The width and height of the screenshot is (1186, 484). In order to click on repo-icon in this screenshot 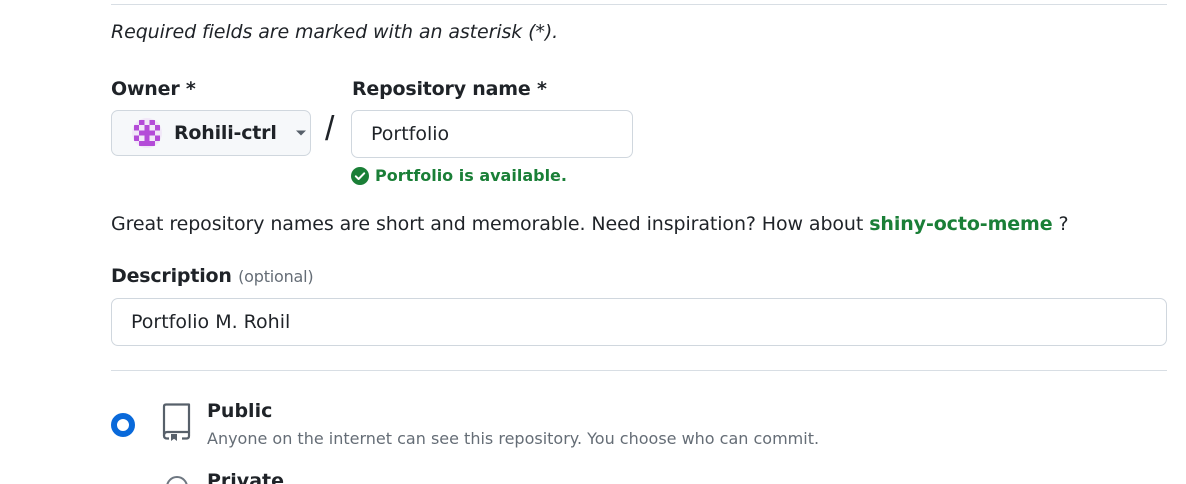, I will do `click(176, 424)`.